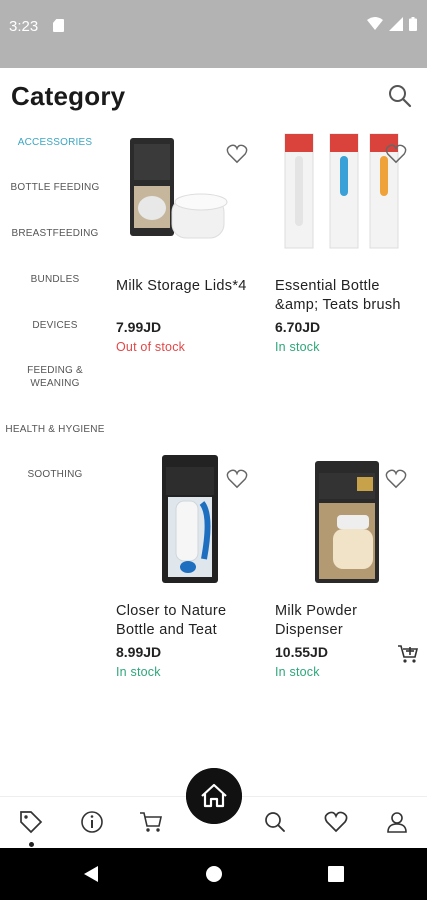 This screenshot has width=427, height=900. What do you see at coordinates (68, 96) in the screenshot?
I see `page-title: Category` at bounding box center [68, 96].